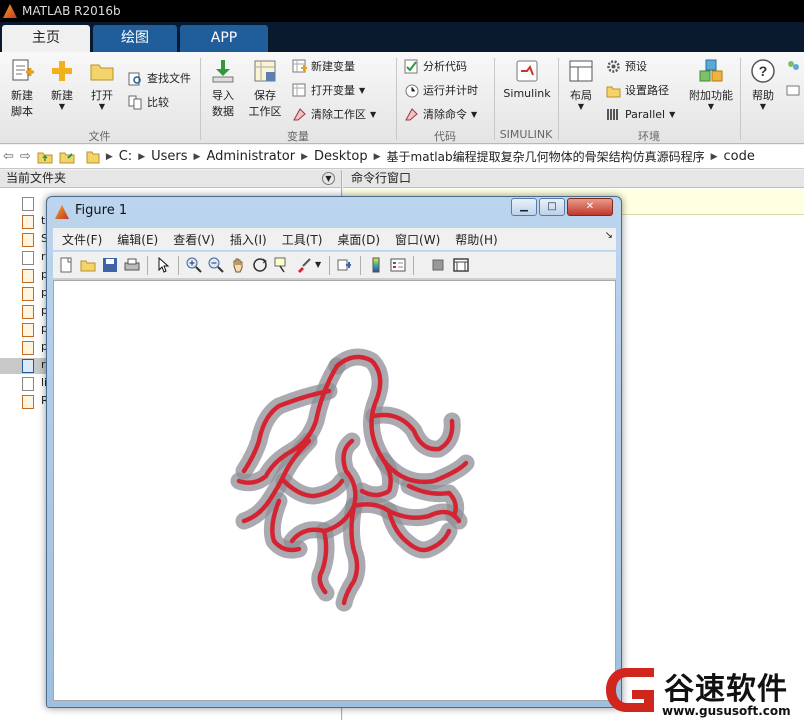 Image resolution: width=804 pixels, height=720 pixels. What do you see at coordinates (609, 235) in the screenshot?
I see `menu-dock-arrow-icon: ↘` at bounding box center [609, 235].